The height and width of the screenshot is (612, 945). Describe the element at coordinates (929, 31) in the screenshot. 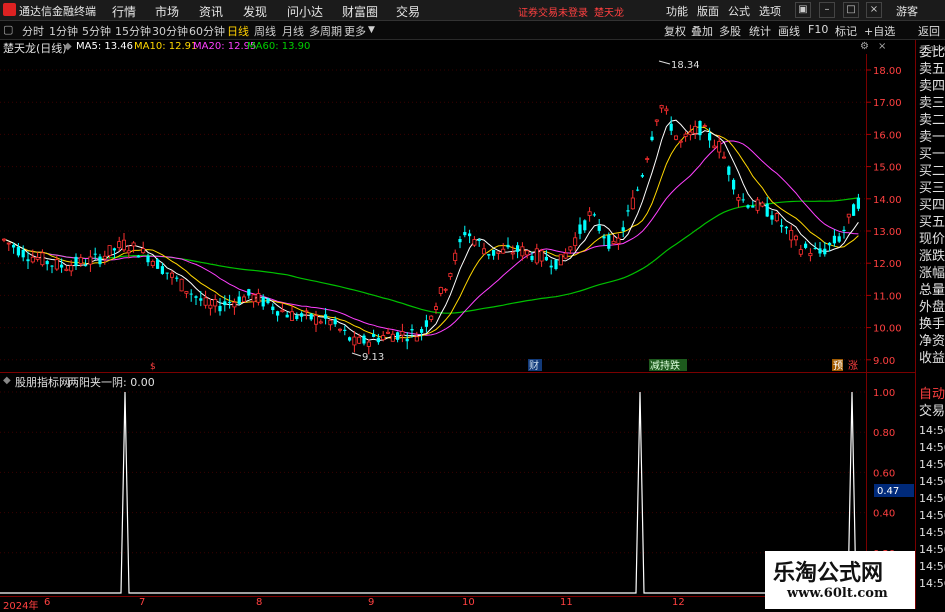

I see `tool-back: 返回` at that location.